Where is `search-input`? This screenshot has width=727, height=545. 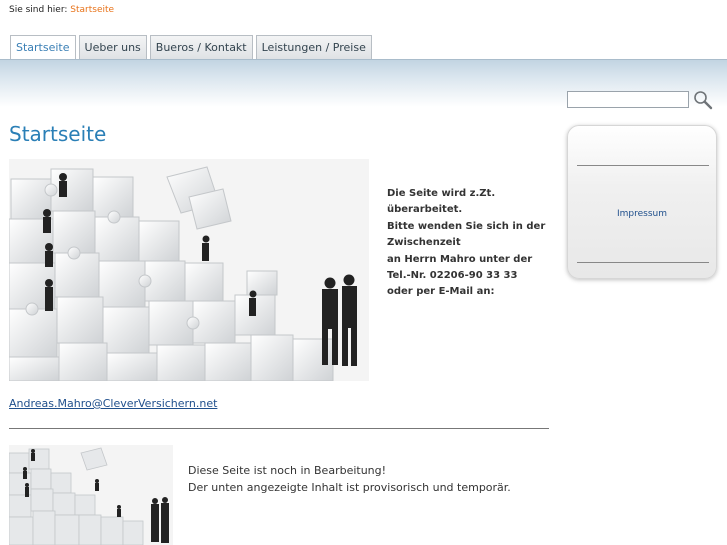
search-input is located at coordinates (628, 99).